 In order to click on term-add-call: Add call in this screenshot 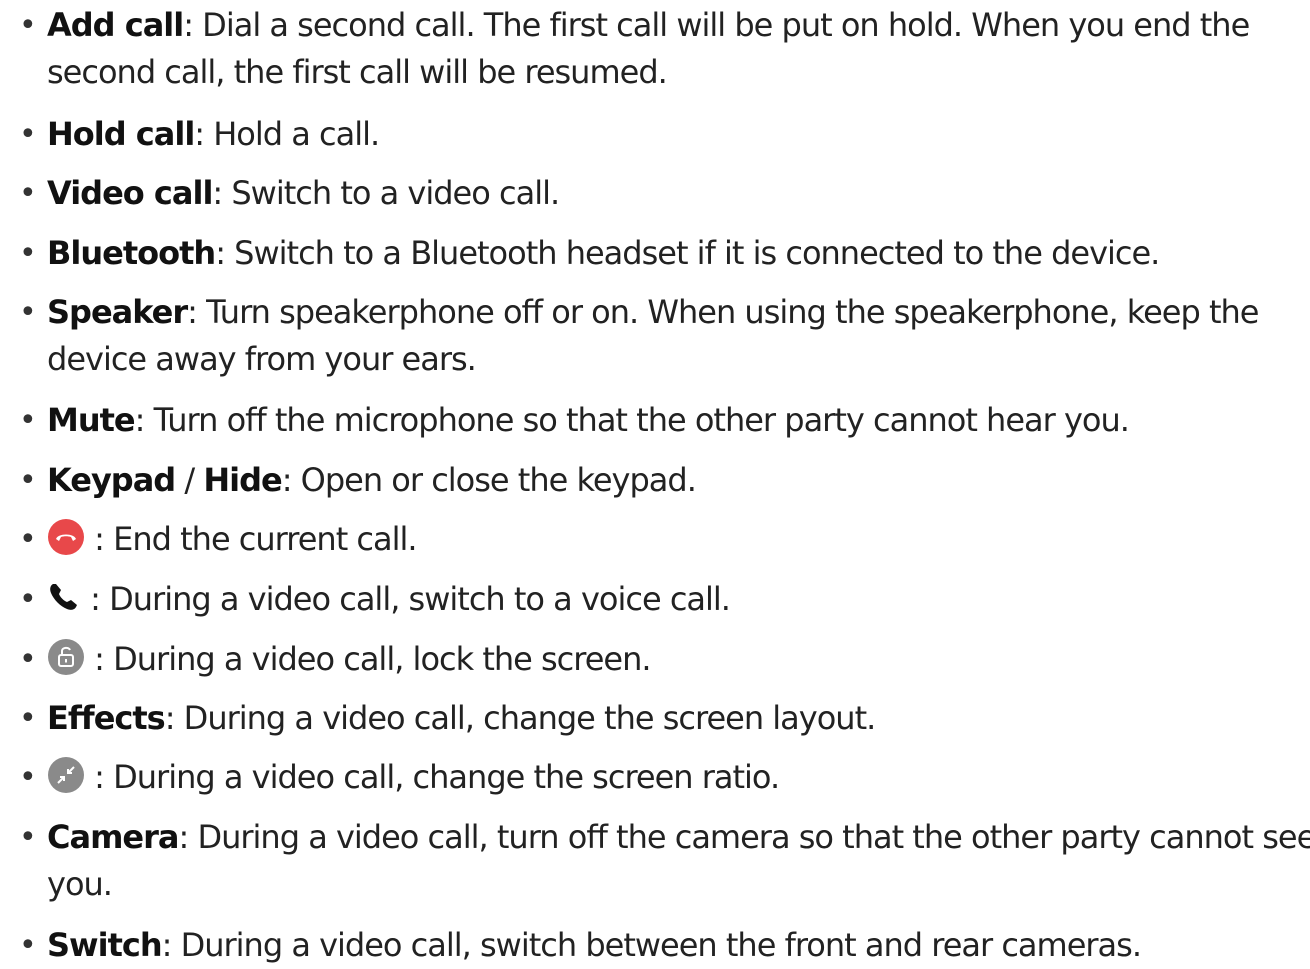, I will do `click(115, 25)`.